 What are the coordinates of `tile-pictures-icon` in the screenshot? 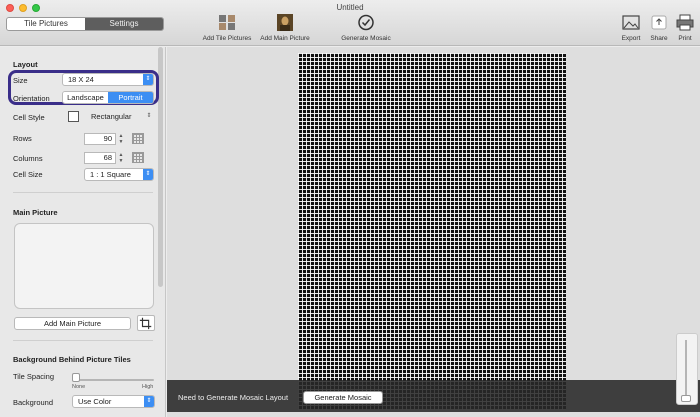 It's located at (227, 22).